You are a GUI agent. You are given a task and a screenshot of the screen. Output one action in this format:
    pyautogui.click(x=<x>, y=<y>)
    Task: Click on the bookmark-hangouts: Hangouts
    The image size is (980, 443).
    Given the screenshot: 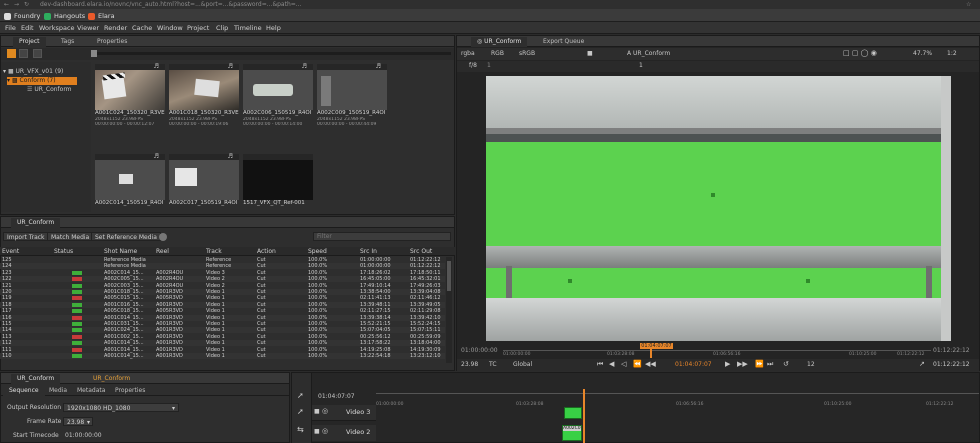 What is the action you would take?
    pyautogui.click(x=64, y=16)
    